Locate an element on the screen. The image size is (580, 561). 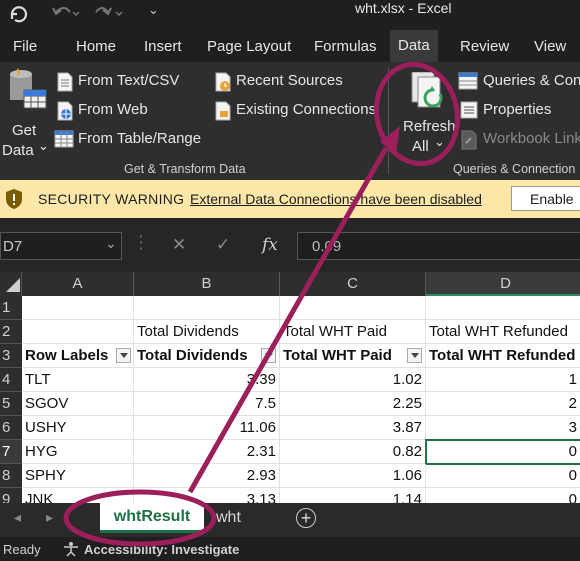
row-header-1: 1 is located at coordinates (11, 308).